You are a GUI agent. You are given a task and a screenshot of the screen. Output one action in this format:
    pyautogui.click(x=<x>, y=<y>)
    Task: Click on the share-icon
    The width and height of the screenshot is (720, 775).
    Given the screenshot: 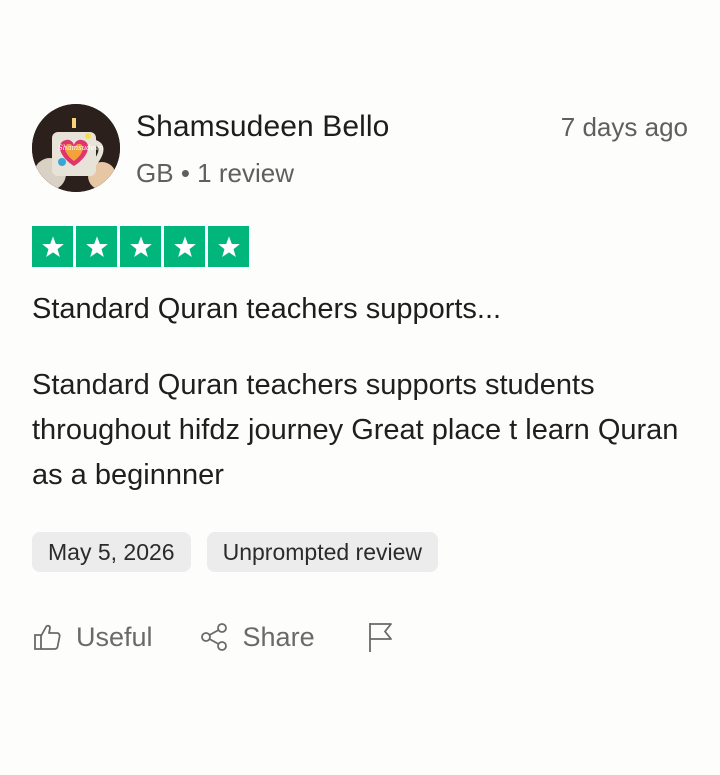 What is the action you would take?
    pyautogui.click(x=213, y=637)
    